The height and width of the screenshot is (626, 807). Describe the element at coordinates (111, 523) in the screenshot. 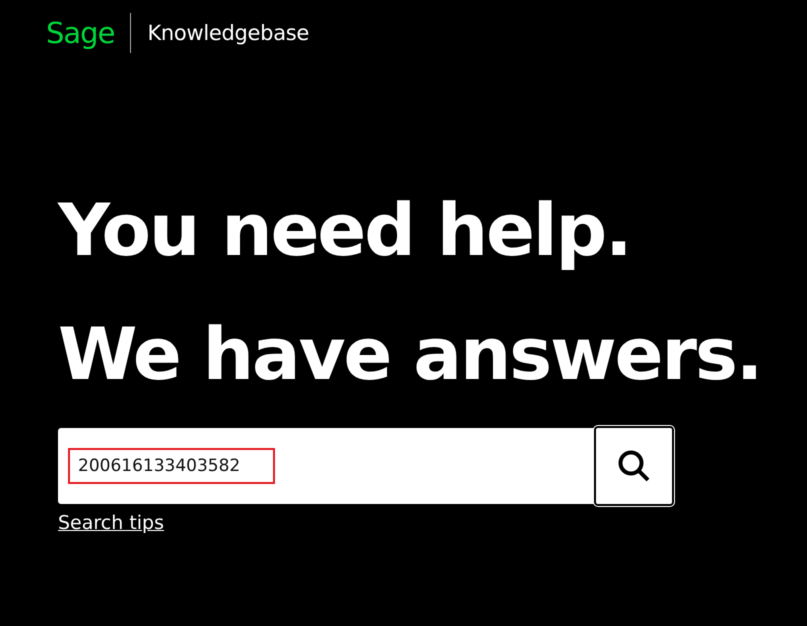

I see `search-tips-link: Search tips` at that location.